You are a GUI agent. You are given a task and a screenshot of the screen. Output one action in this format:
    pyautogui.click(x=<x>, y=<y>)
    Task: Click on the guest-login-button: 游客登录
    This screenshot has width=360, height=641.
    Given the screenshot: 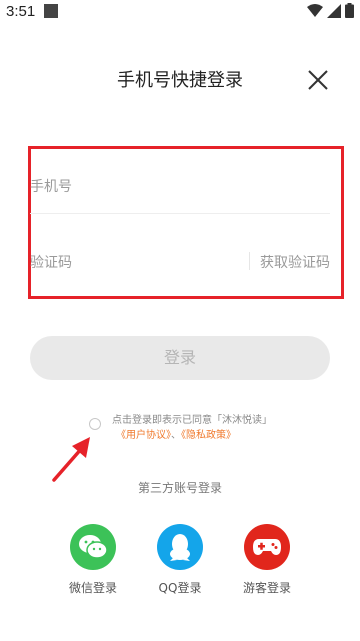 What is the action you would take?
    pyautogui.click(x=267, y=560)
    